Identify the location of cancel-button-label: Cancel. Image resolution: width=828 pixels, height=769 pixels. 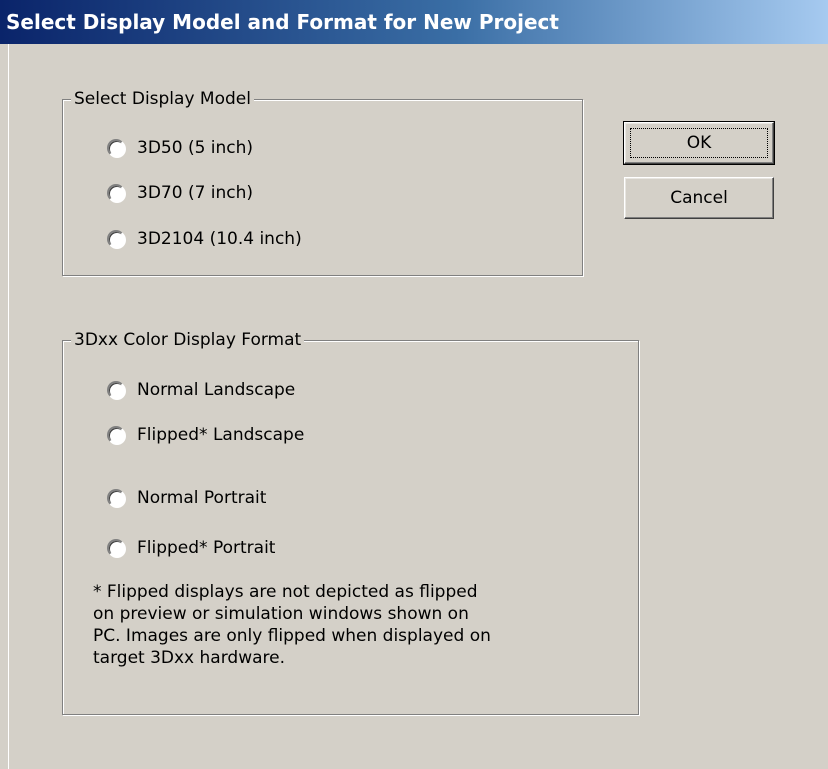
(699, 198).